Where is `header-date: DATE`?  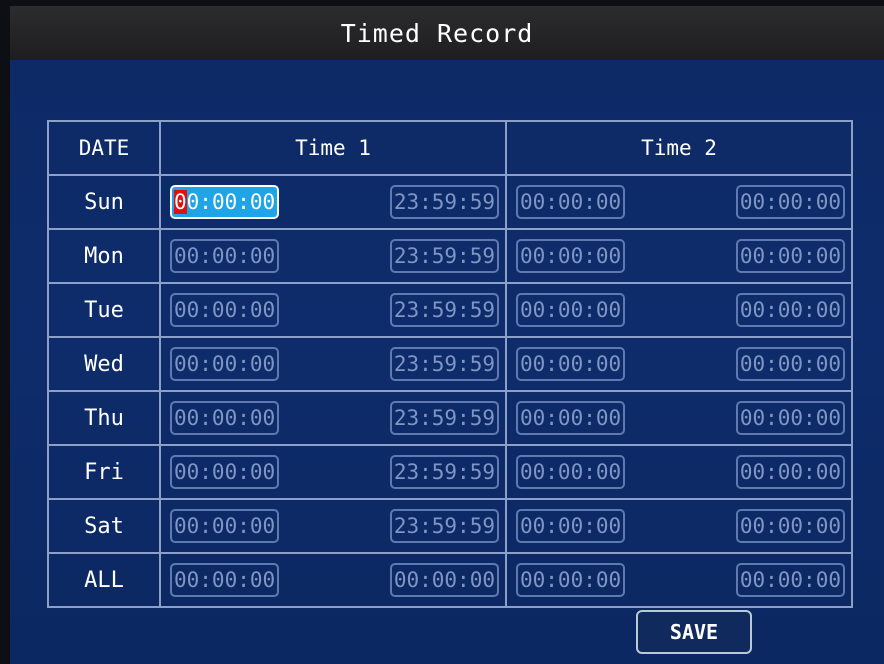 header-date: DATE is located at coordinates (104, 148).